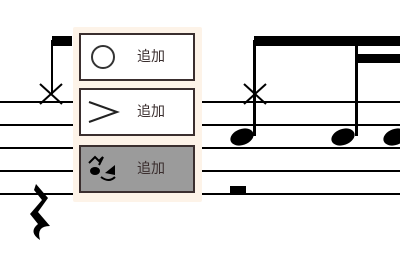 The width and height of the screenshot is (400, 260). What do you see at coordinates (104, 112) in the screenshot?
I see `accent-icon` at bounding box center [104, 112].